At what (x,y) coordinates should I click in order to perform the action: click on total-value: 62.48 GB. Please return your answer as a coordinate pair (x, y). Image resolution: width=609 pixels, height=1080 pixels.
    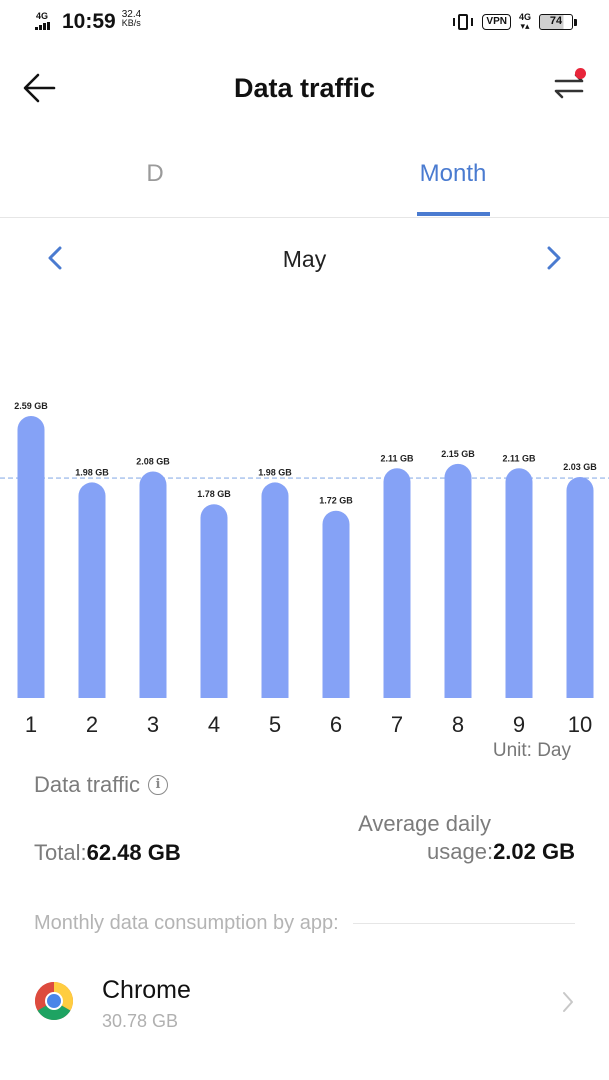
    Looking at the image, I should click on (133, 852).